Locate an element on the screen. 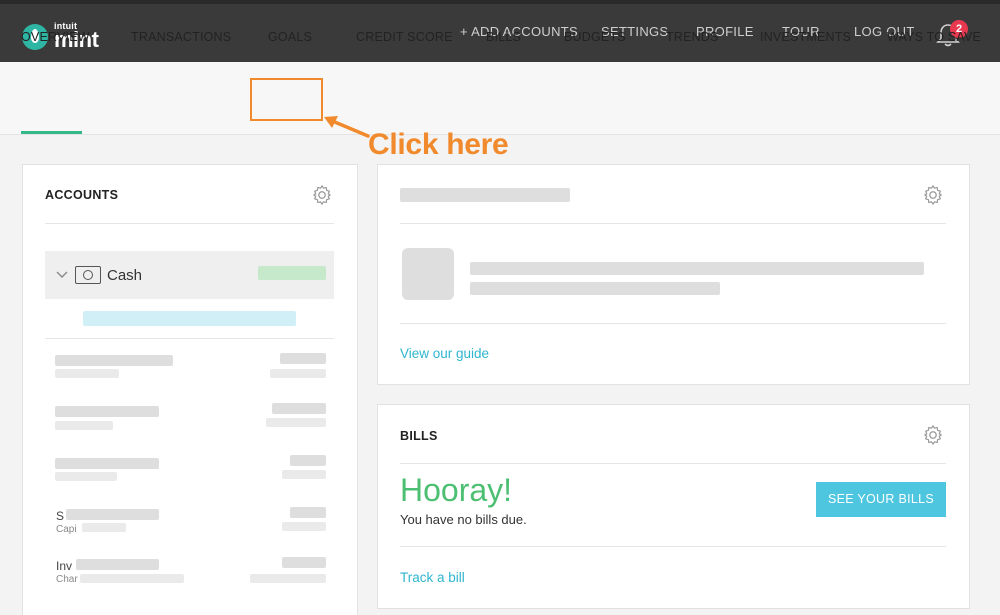 The image size is (1000, 615). accounts-divider is located at coordinates (189, 223).